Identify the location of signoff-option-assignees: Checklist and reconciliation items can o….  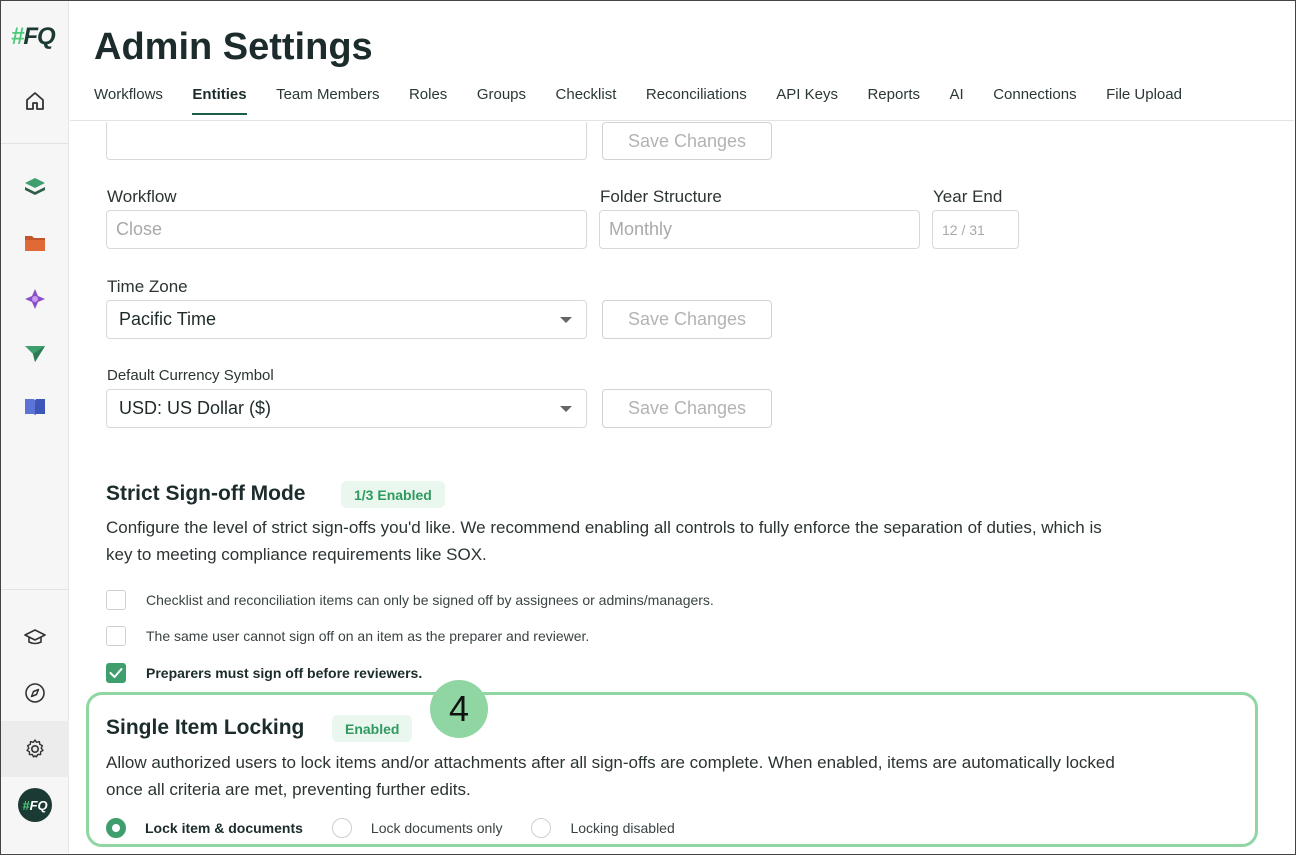
(410, 600).